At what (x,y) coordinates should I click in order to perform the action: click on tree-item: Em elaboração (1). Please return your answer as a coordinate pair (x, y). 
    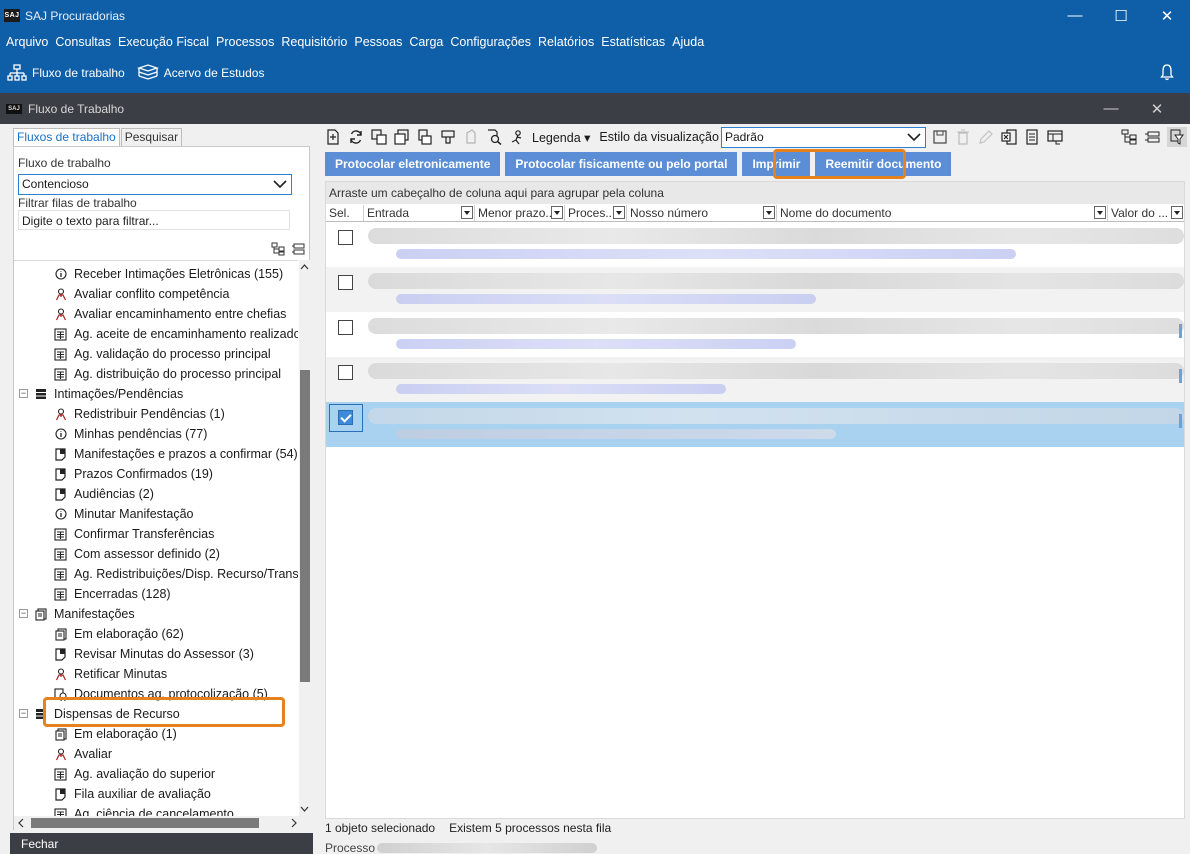
    Looking at the image, I should click on (115, 734).